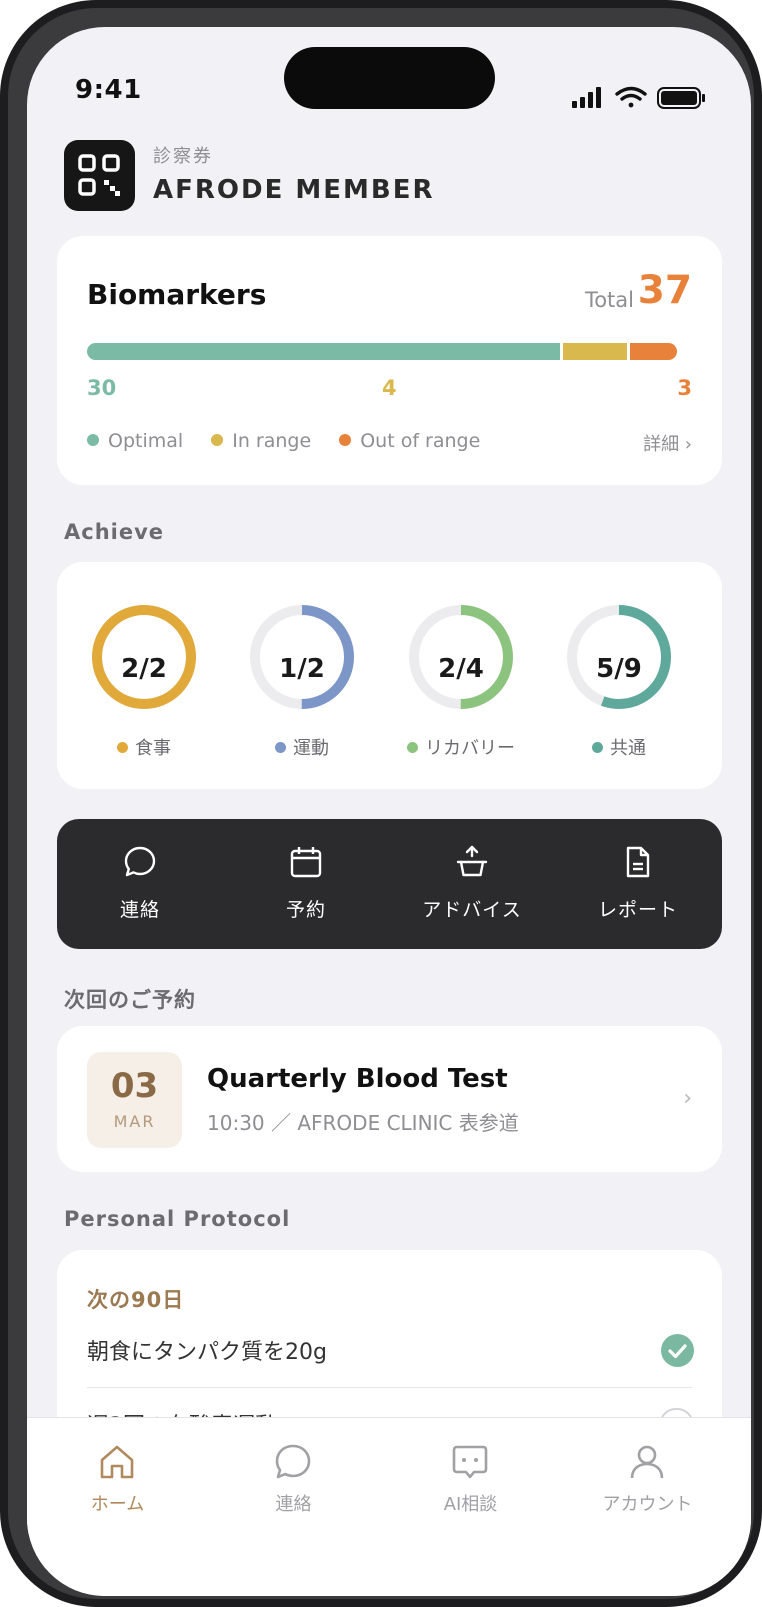  I want to click on header-title: AFRODE MEMBER, so click(294, 190).